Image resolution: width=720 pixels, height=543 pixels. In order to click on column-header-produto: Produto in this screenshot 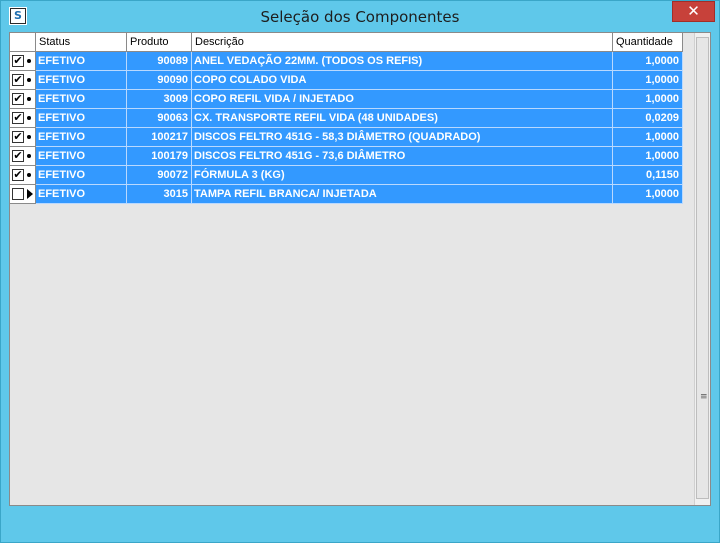, I will do `click(159, 42)`.